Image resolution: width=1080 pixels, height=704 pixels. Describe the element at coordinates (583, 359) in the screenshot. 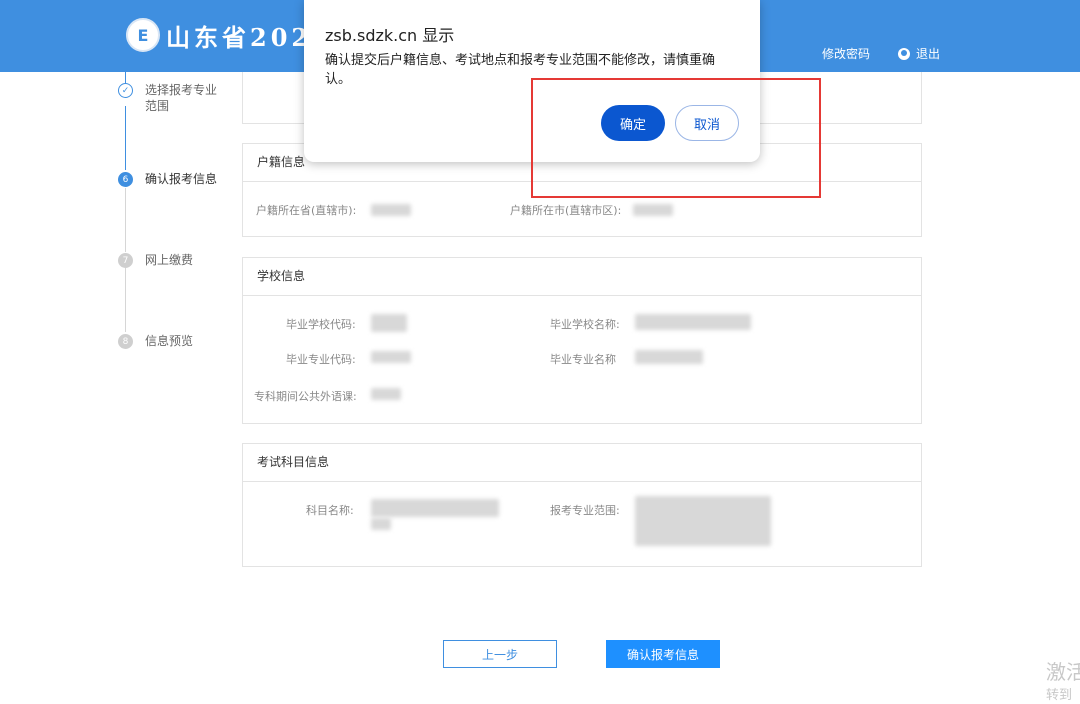

I see `major-name-label: 毕业专业名称` at that location.